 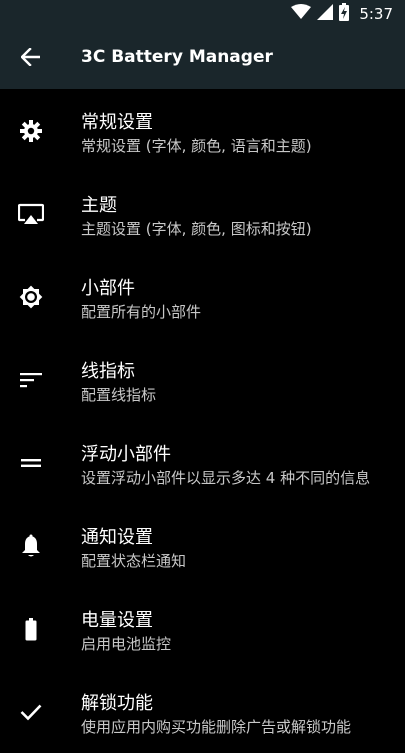 I want to click on settings-item-subtitle: 配置所有的小部件, so click(x=141, y=312).